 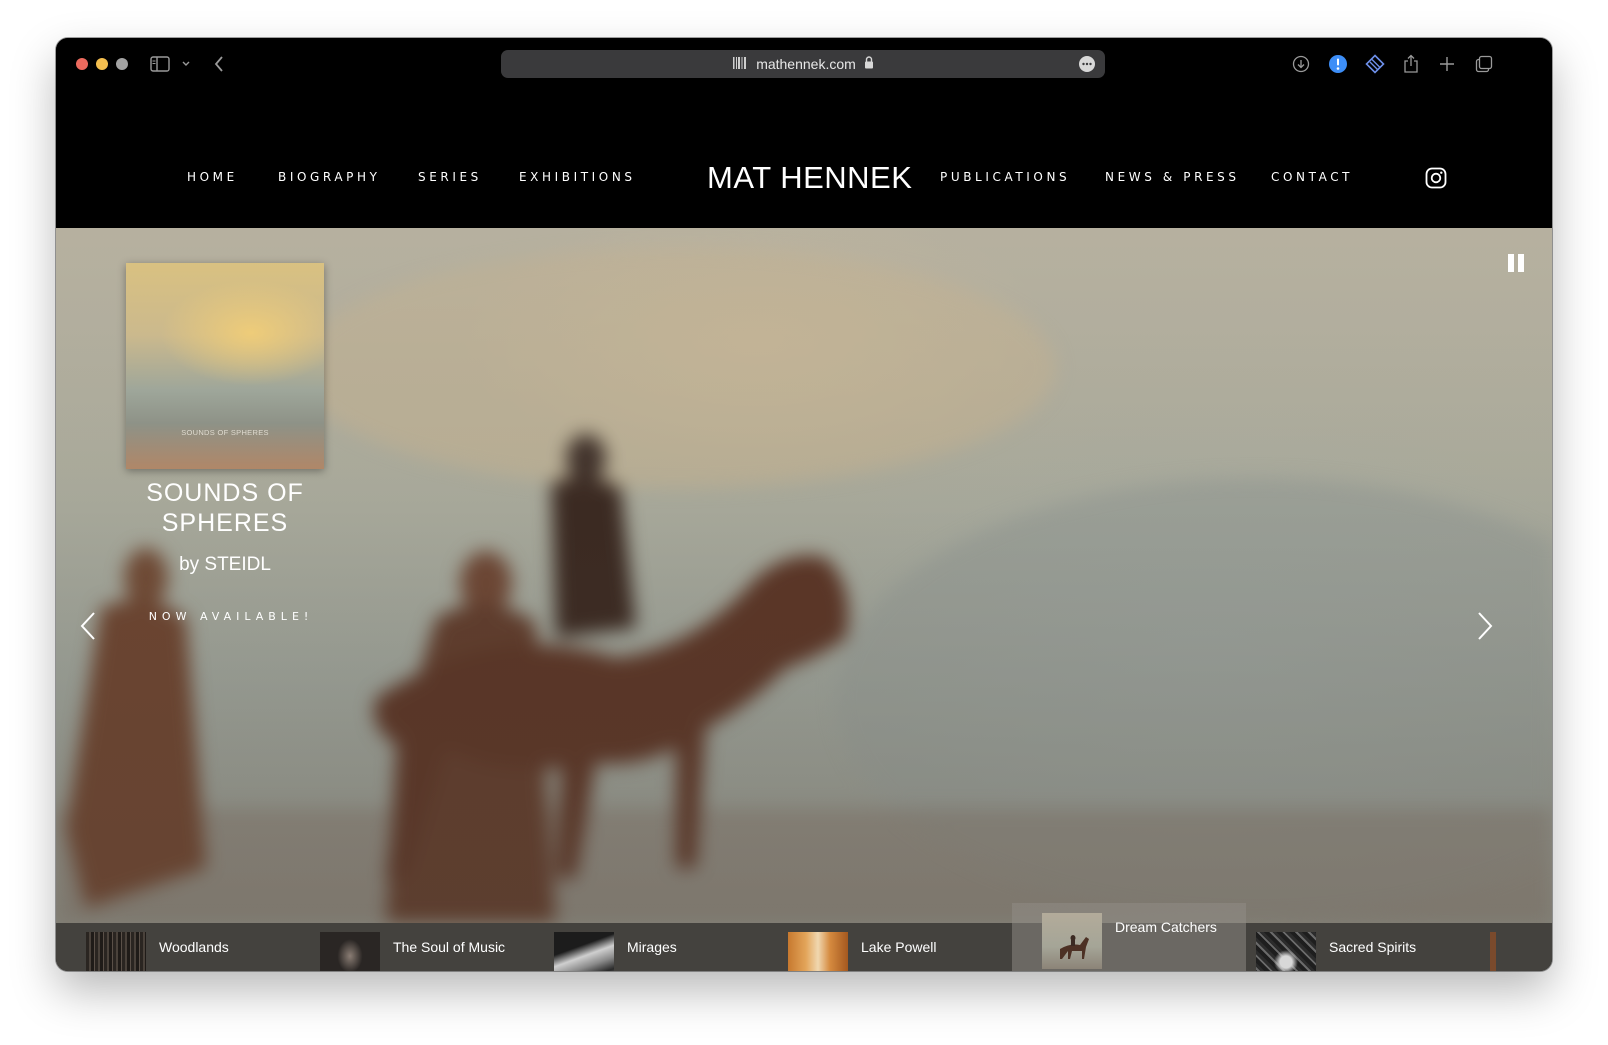 I want to click on nav-home: HOME, so click(x=212, y=177).